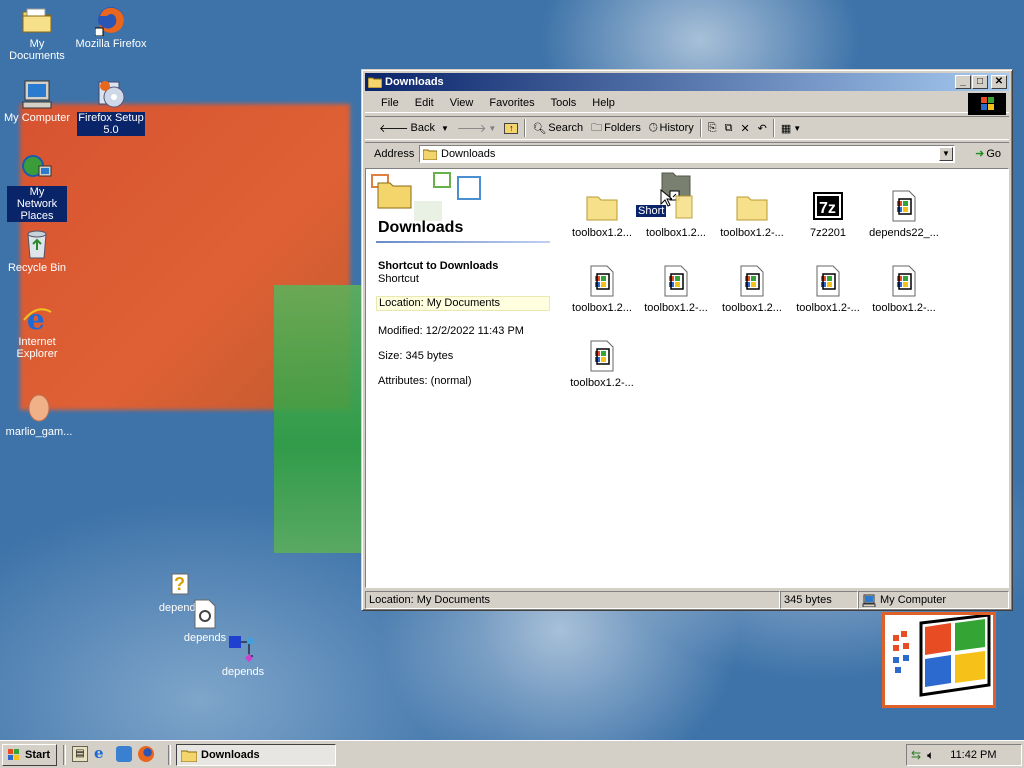 This screenshot has height=768, width=1024. What do you see at coordinates (37, 348) in the screenshot?
I see `desktop-icon-label: Internet Explorer` at bounding box center [37, 348].